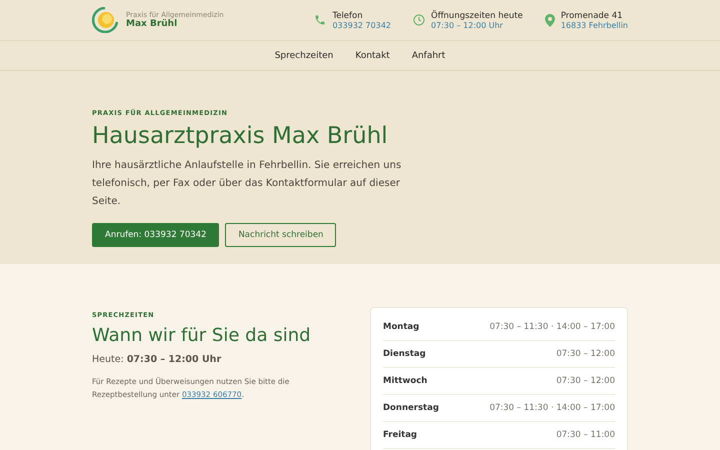 The height and width of the screenshot is (450, 720). I want to click on clock-icon, so click(419, 20).